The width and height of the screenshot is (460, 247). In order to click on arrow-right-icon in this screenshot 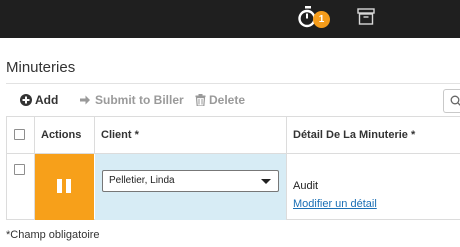, I will do `click(85, 100)`.